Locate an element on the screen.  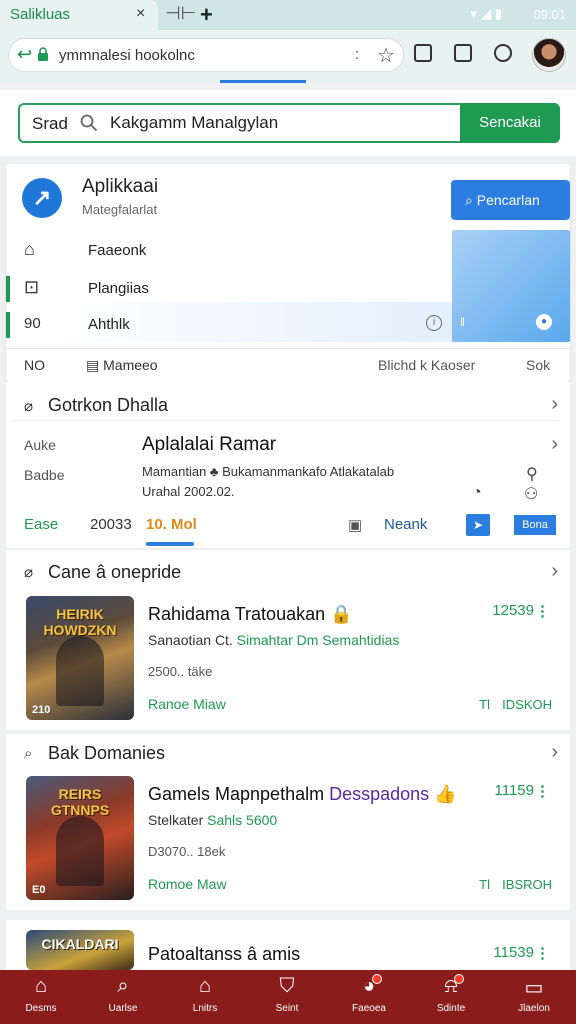
tab-active: 10. Mol is located at coordinates (171, 524).